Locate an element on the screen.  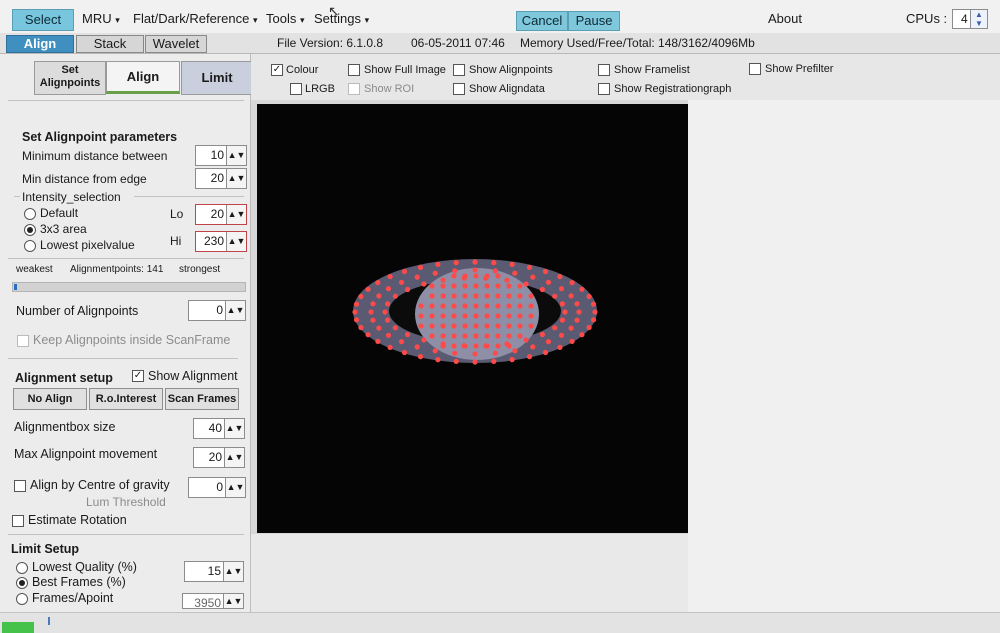
centre-gravity-label: Align by Centre of gravity is located at coordinates (100, 485).